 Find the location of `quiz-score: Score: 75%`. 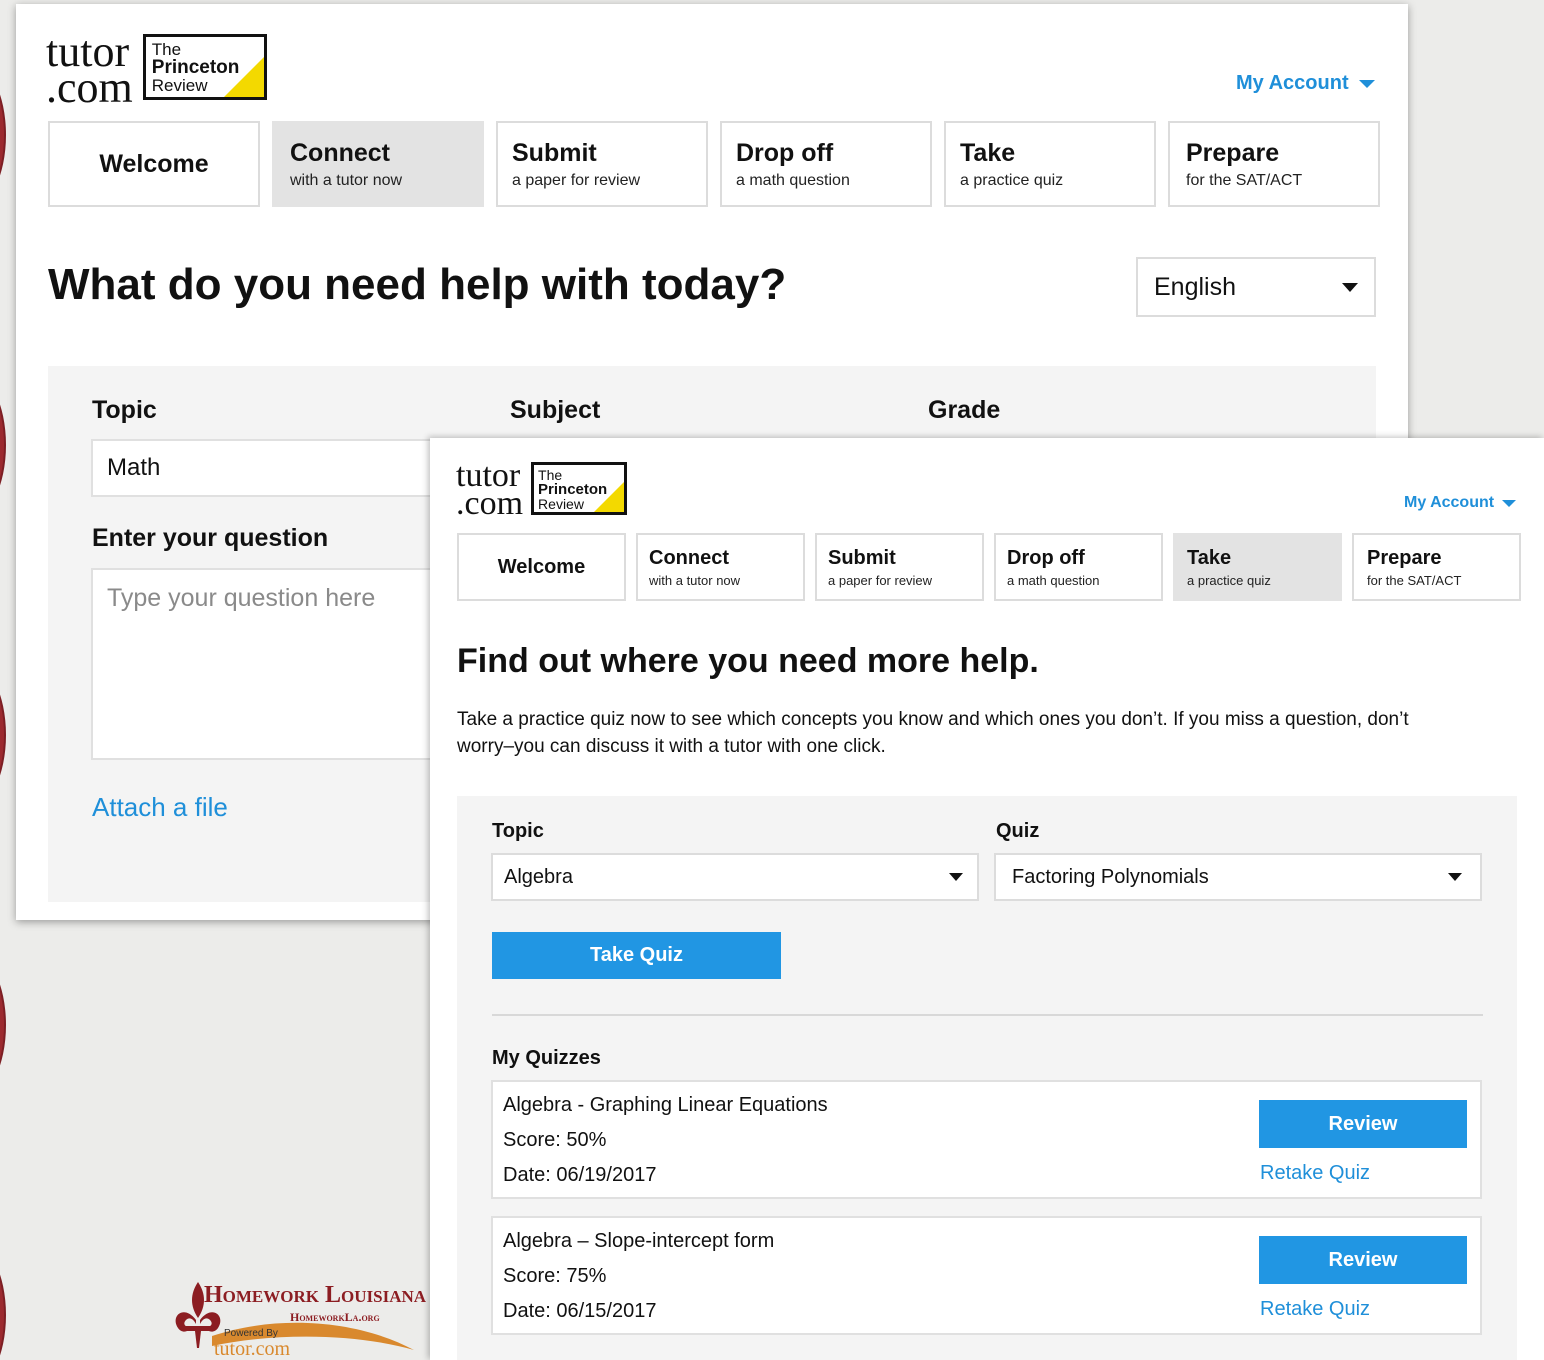

quiz-score: Score: 75% is located at coordinates (555, 1276).